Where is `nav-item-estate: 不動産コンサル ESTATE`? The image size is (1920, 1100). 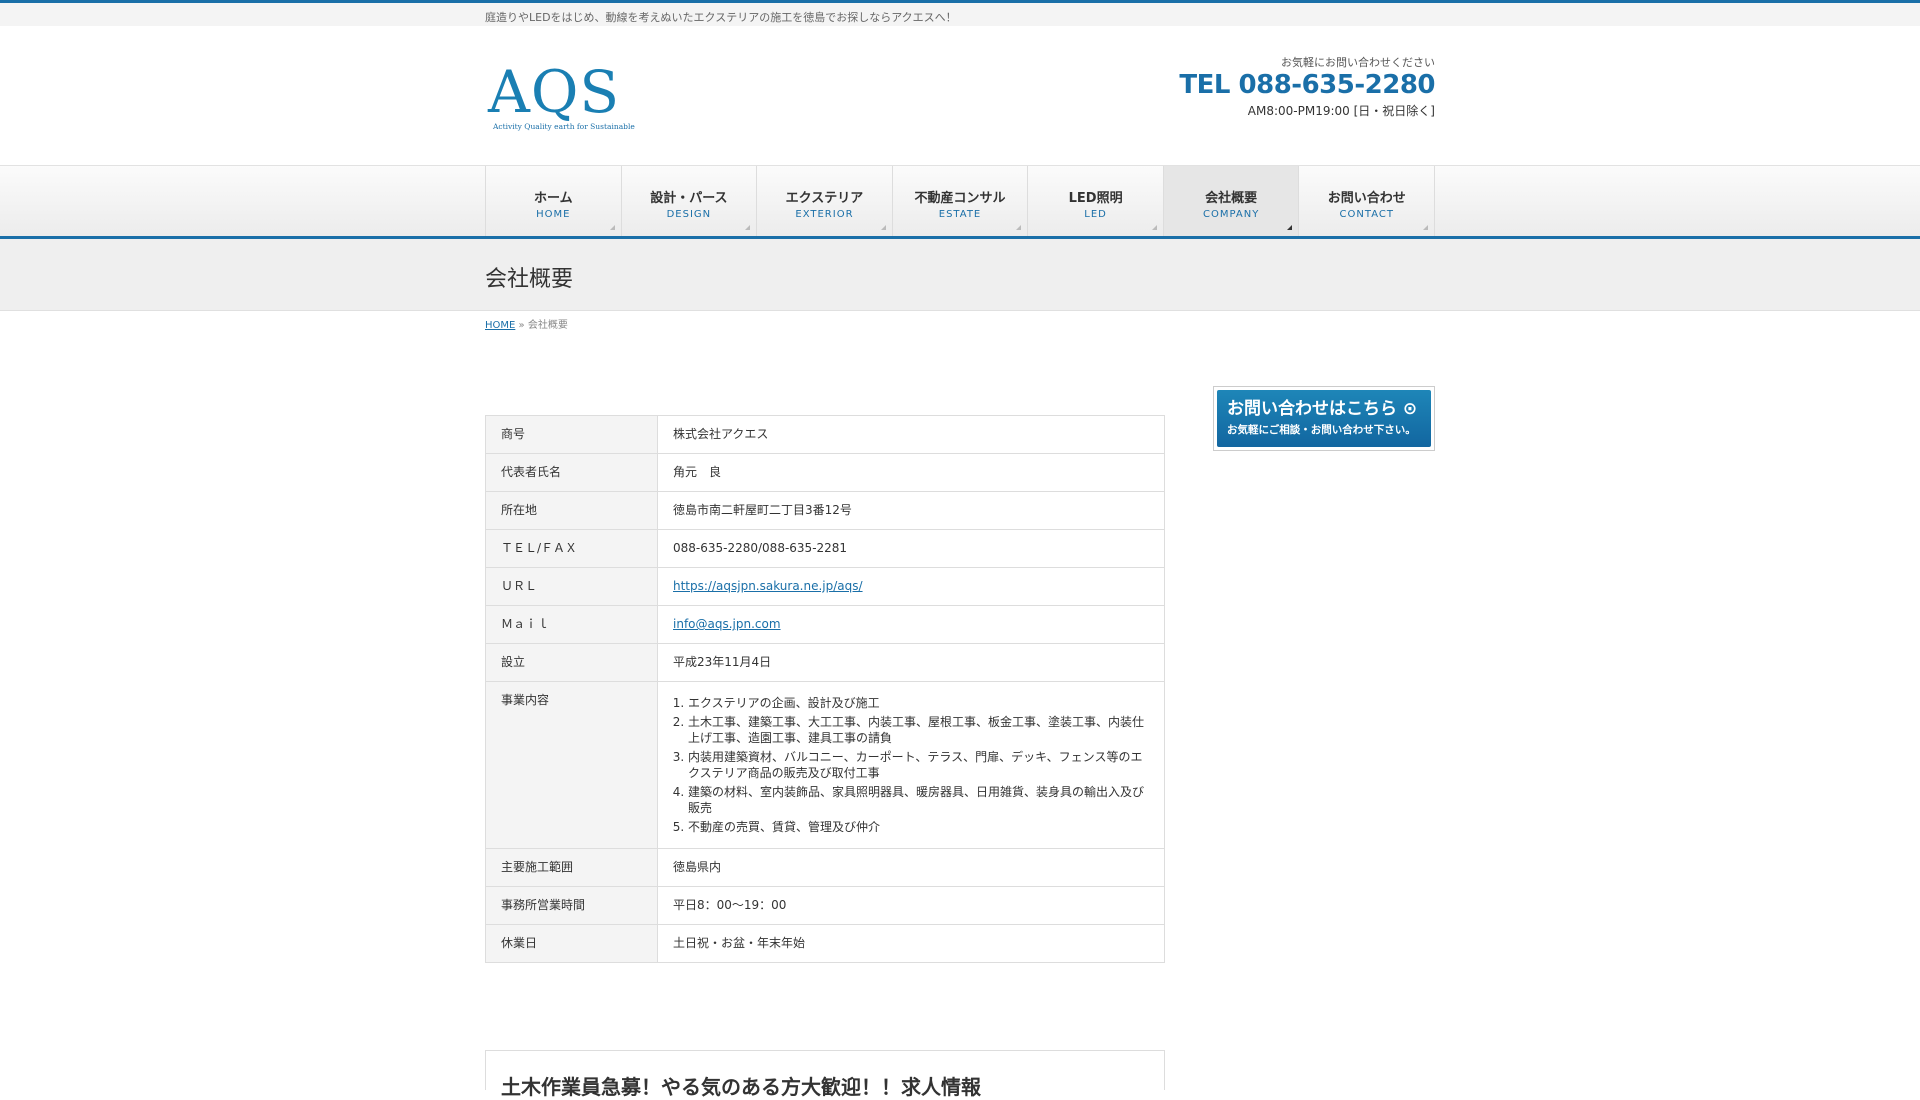 nav-item-estate: 不動産コンサル ESTATE is located at coordinates (961, 201).